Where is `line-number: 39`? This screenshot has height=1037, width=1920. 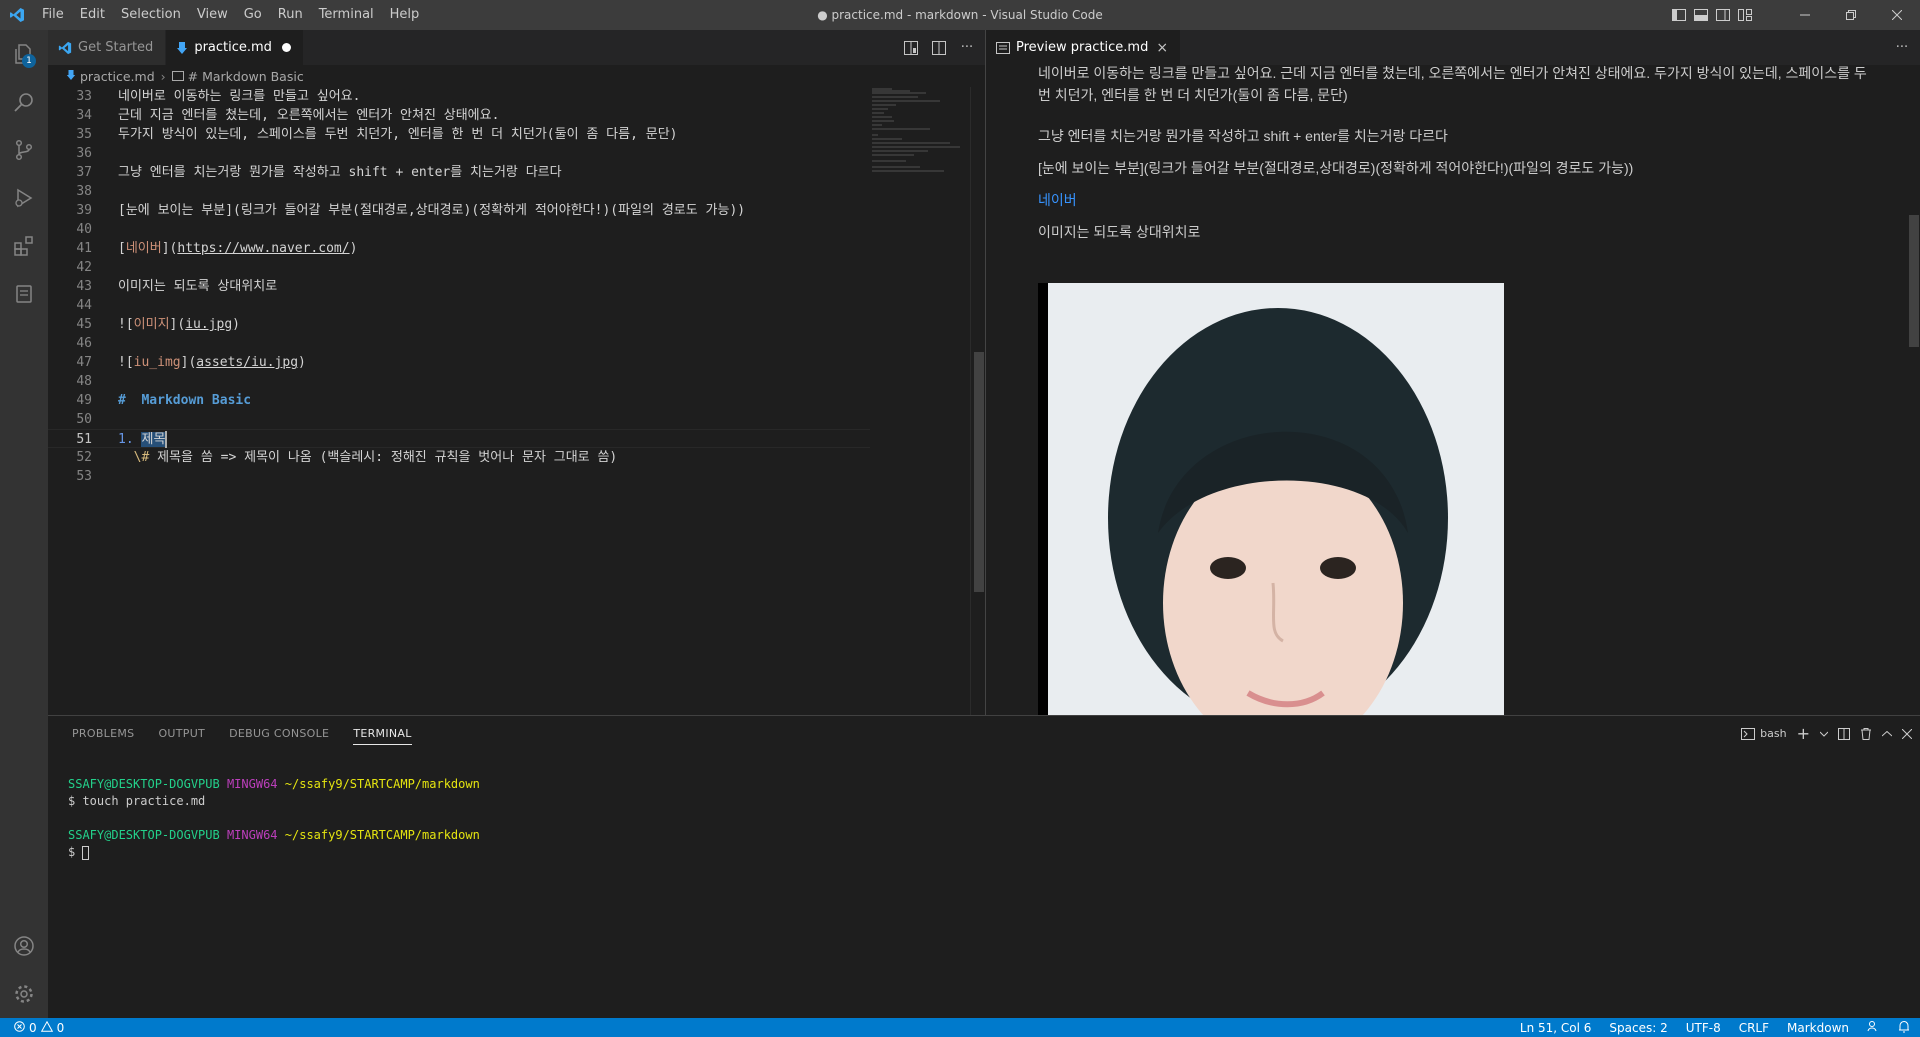 line-number: 39 is located at coordinates (84, 210).